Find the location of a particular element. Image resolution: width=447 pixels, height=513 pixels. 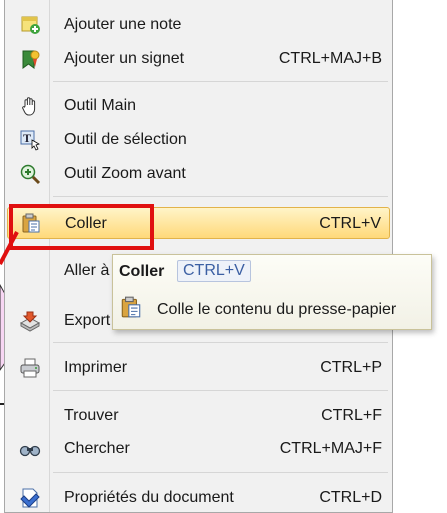

menu-item-shortcut: CTRL+MAJ+F is located at coordinates (330, 448).